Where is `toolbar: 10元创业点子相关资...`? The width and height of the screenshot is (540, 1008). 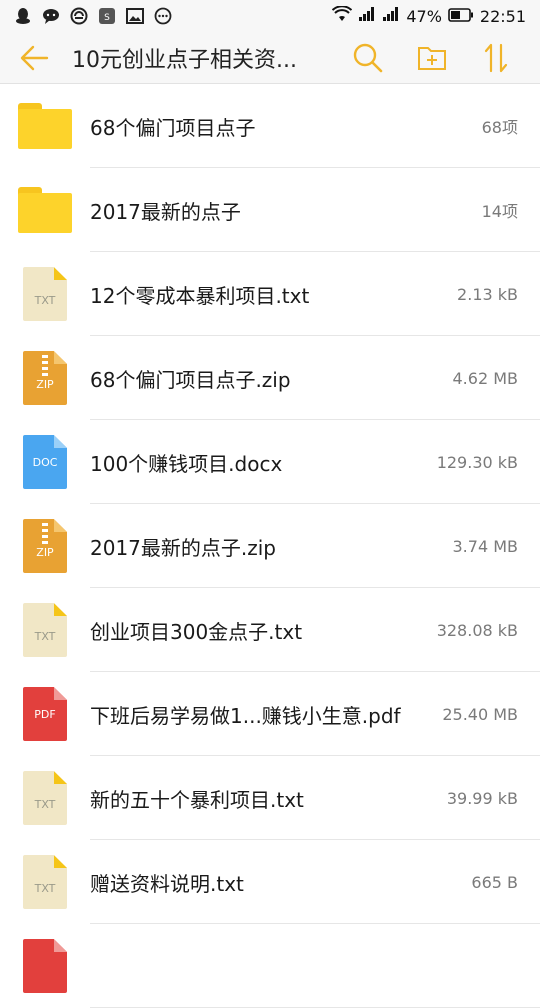
toolbar: 10元创业点子相关资... is located at coordinates (270, 58).